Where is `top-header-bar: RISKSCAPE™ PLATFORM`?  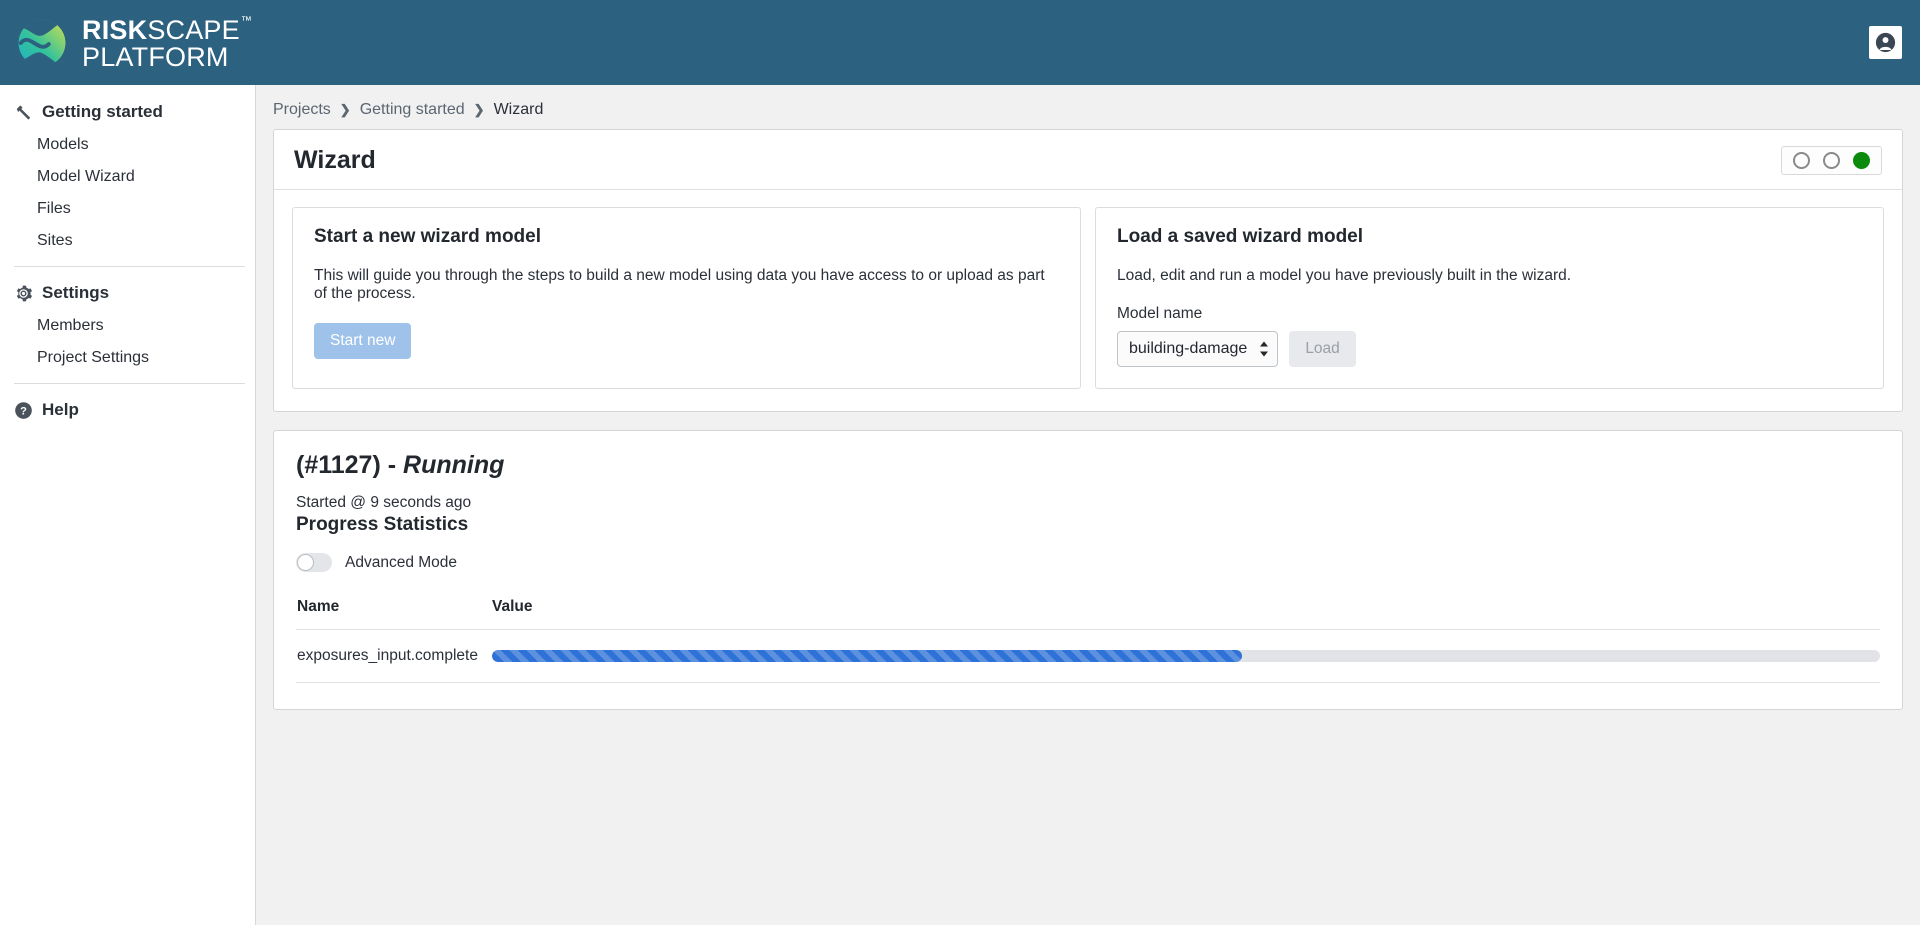 top-header-bar: RISKSCAPE™ PLATFORM is located at coordinates (960, 42).